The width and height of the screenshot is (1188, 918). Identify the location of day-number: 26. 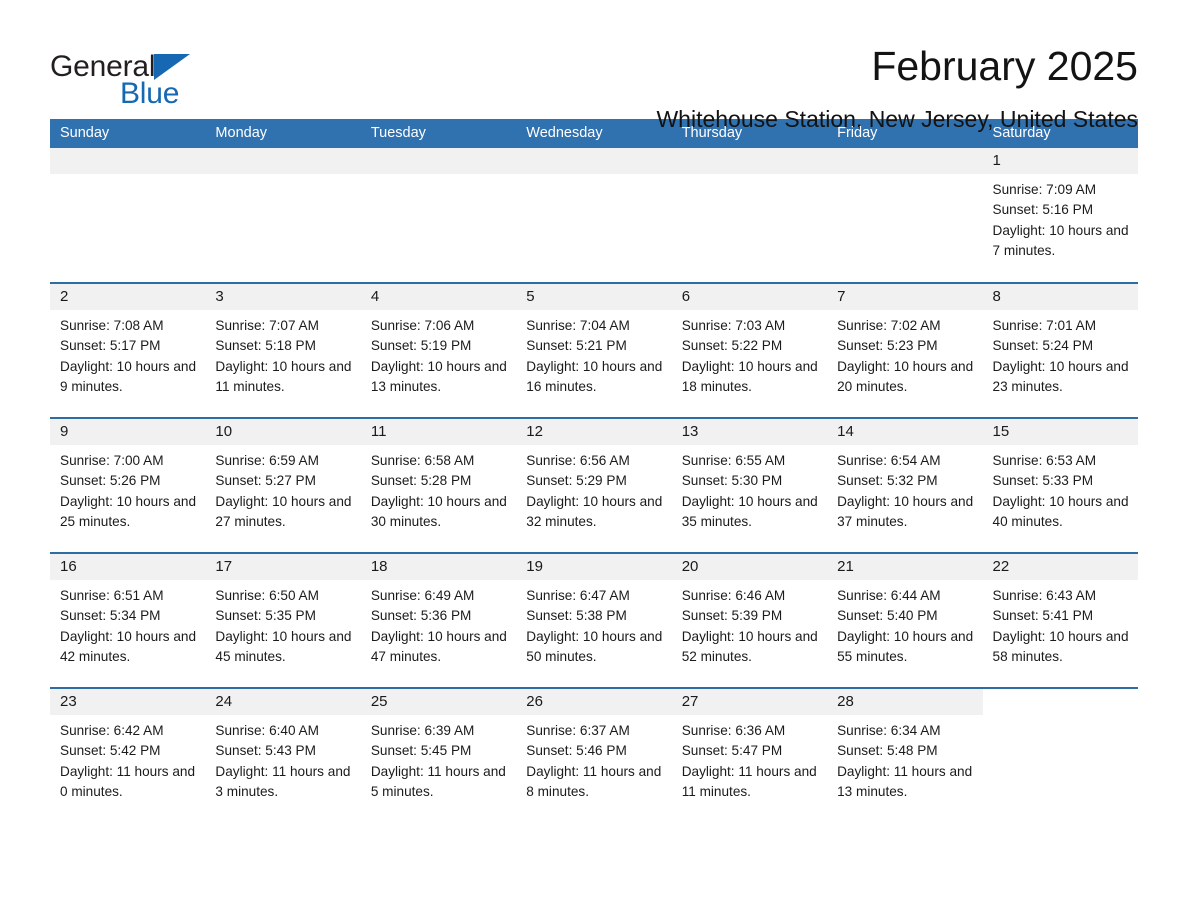
(594, 702).